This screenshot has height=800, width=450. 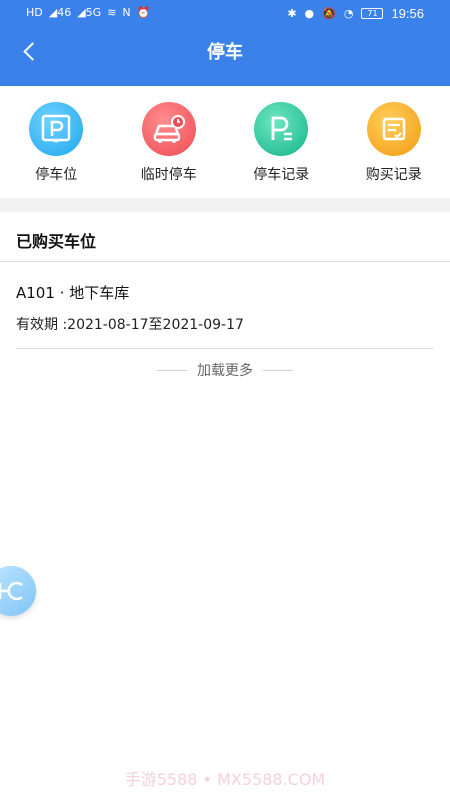 I want to click on validity-range: 2021-08-17至2021-09-17, so click(x=155, y=325).